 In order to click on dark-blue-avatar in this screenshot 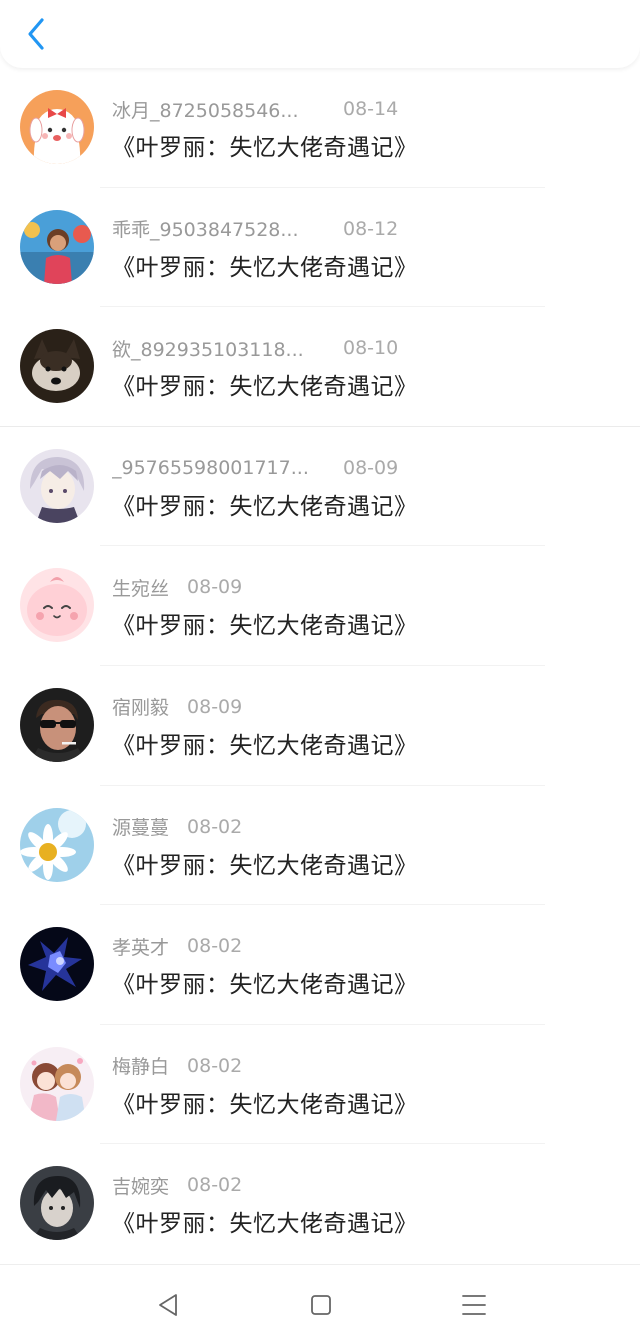, I will do `click(57, 964)`.